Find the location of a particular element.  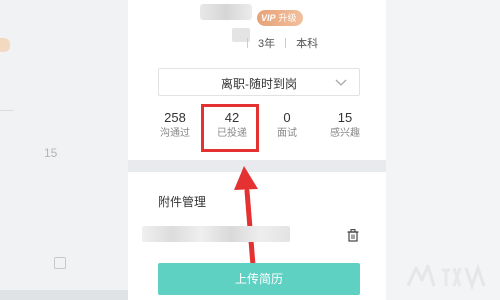

job-status-value: 离职-随时到岗 is located at coordinates (259, 84).